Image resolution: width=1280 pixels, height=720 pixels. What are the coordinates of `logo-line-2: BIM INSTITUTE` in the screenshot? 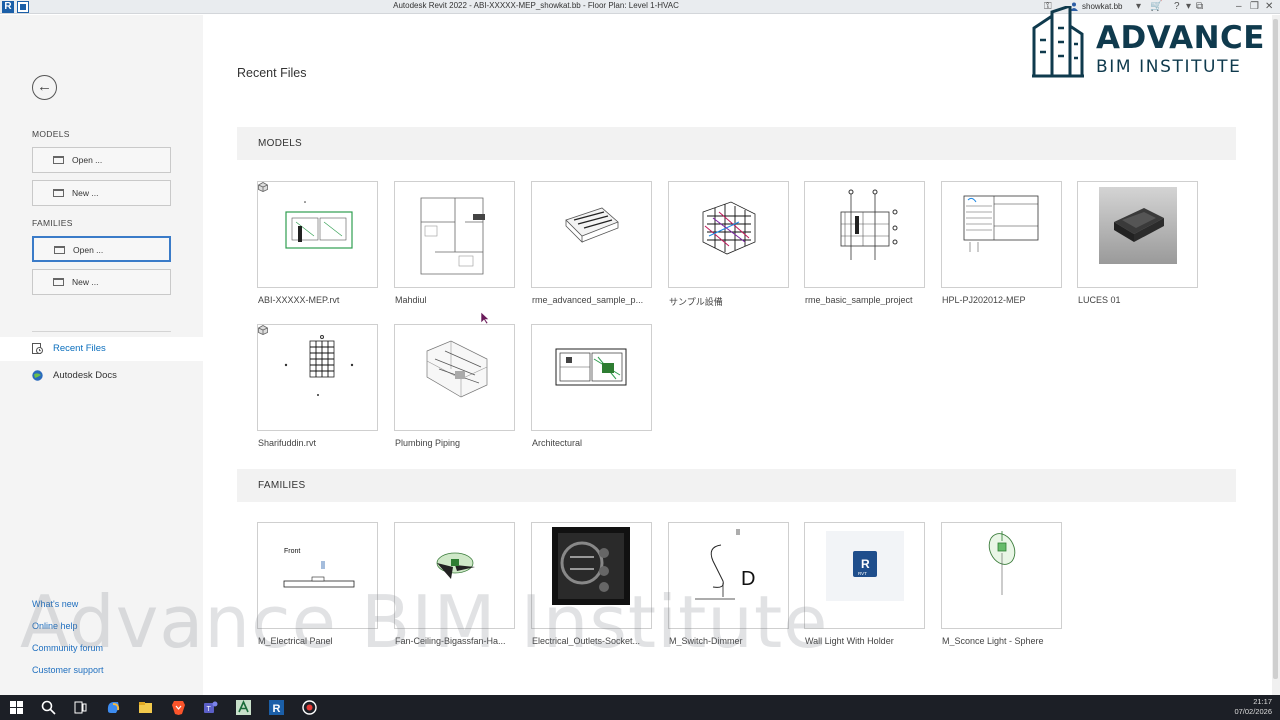 It's located at (1169, 67).